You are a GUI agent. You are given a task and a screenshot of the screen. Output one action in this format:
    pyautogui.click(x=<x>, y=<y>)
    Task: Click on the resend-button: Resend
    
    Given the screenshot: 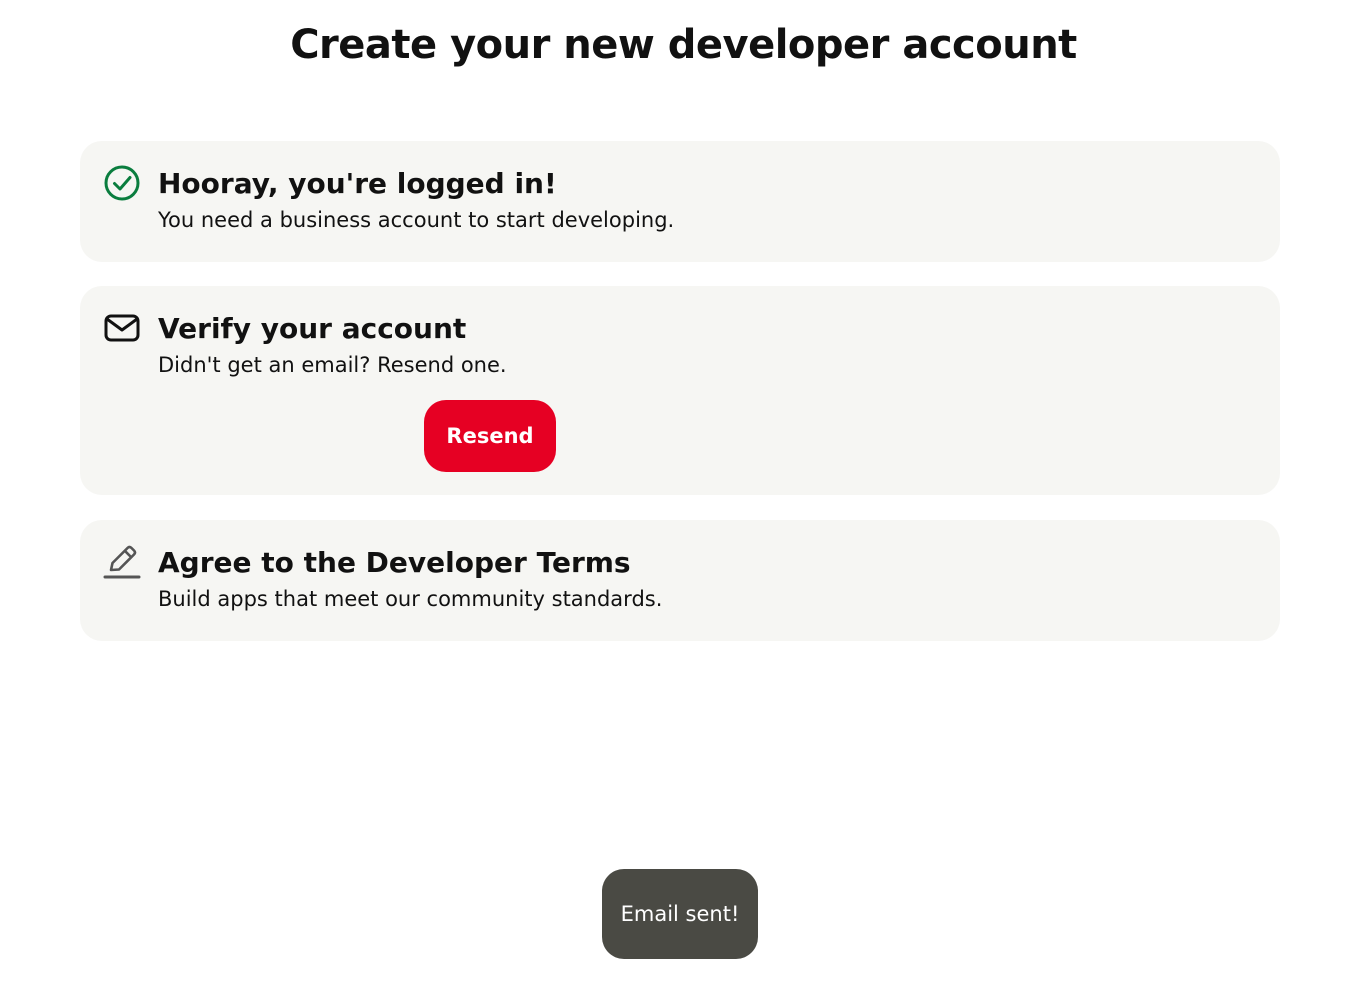 What is the action you would take?
    pyautogui.click(x=490, y=436)
    